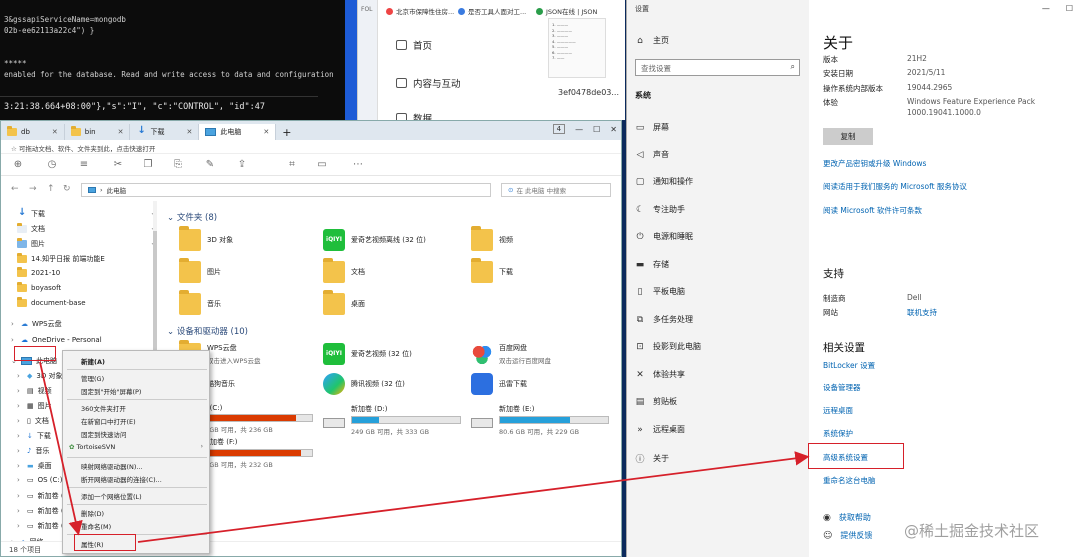  What do you see at coordinates (972, 531) in the screenshot?
I see `watermark: @稀土掘金技术社区` at bounding box center [972, 531].